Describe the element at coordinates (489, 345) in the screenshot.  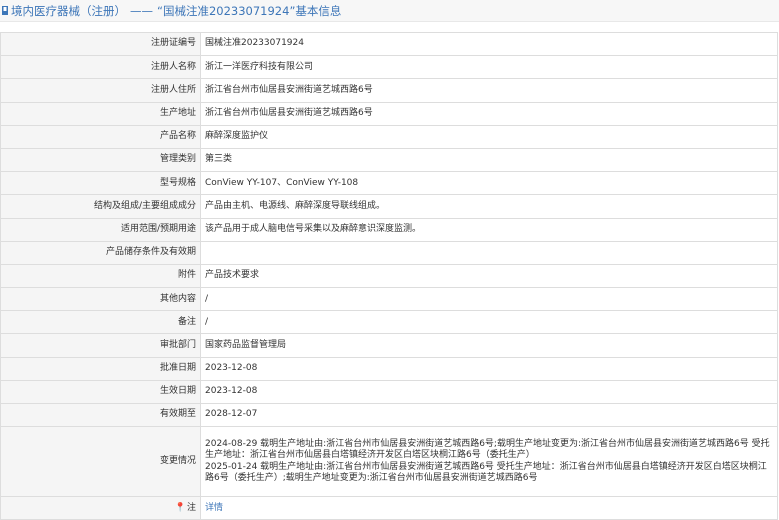
I see `row-value: 国家药品监督管理局` at that location.